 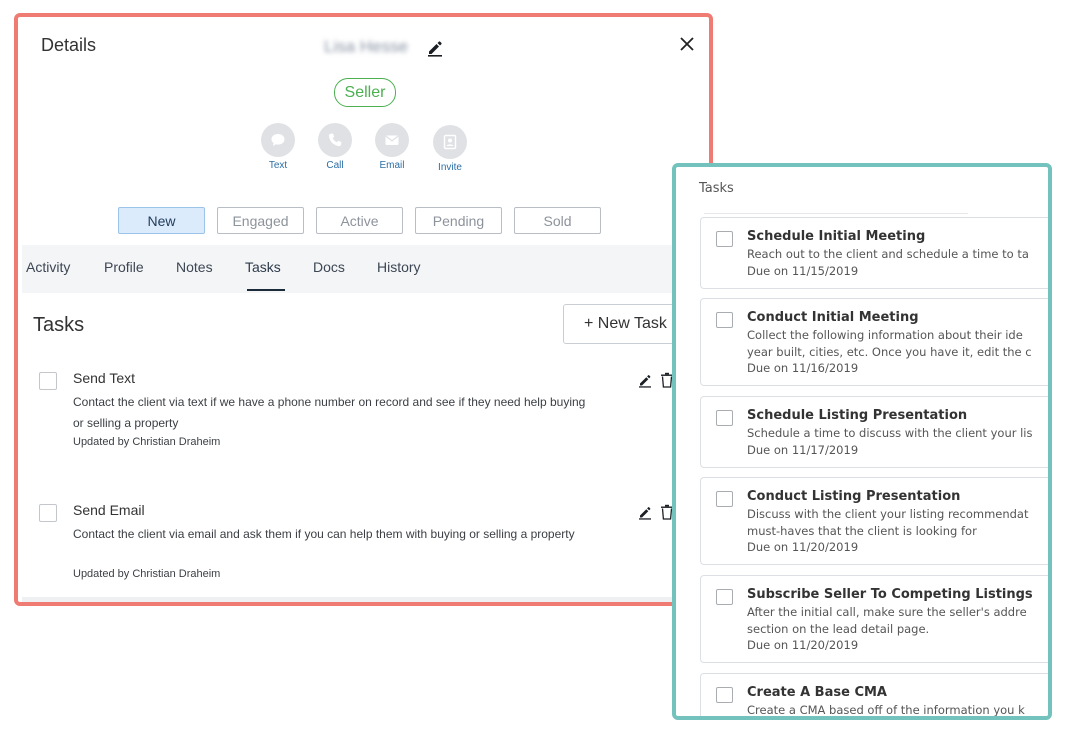 I want to click on stage-sold-button: Sold, so click(x=557, y=220).